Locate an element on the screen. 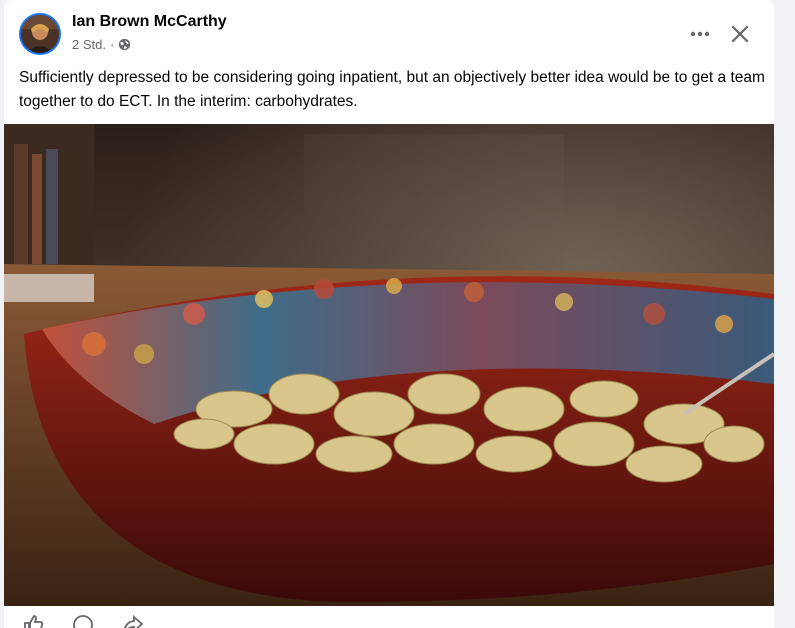  close-button is located at coordinates (740, 34).